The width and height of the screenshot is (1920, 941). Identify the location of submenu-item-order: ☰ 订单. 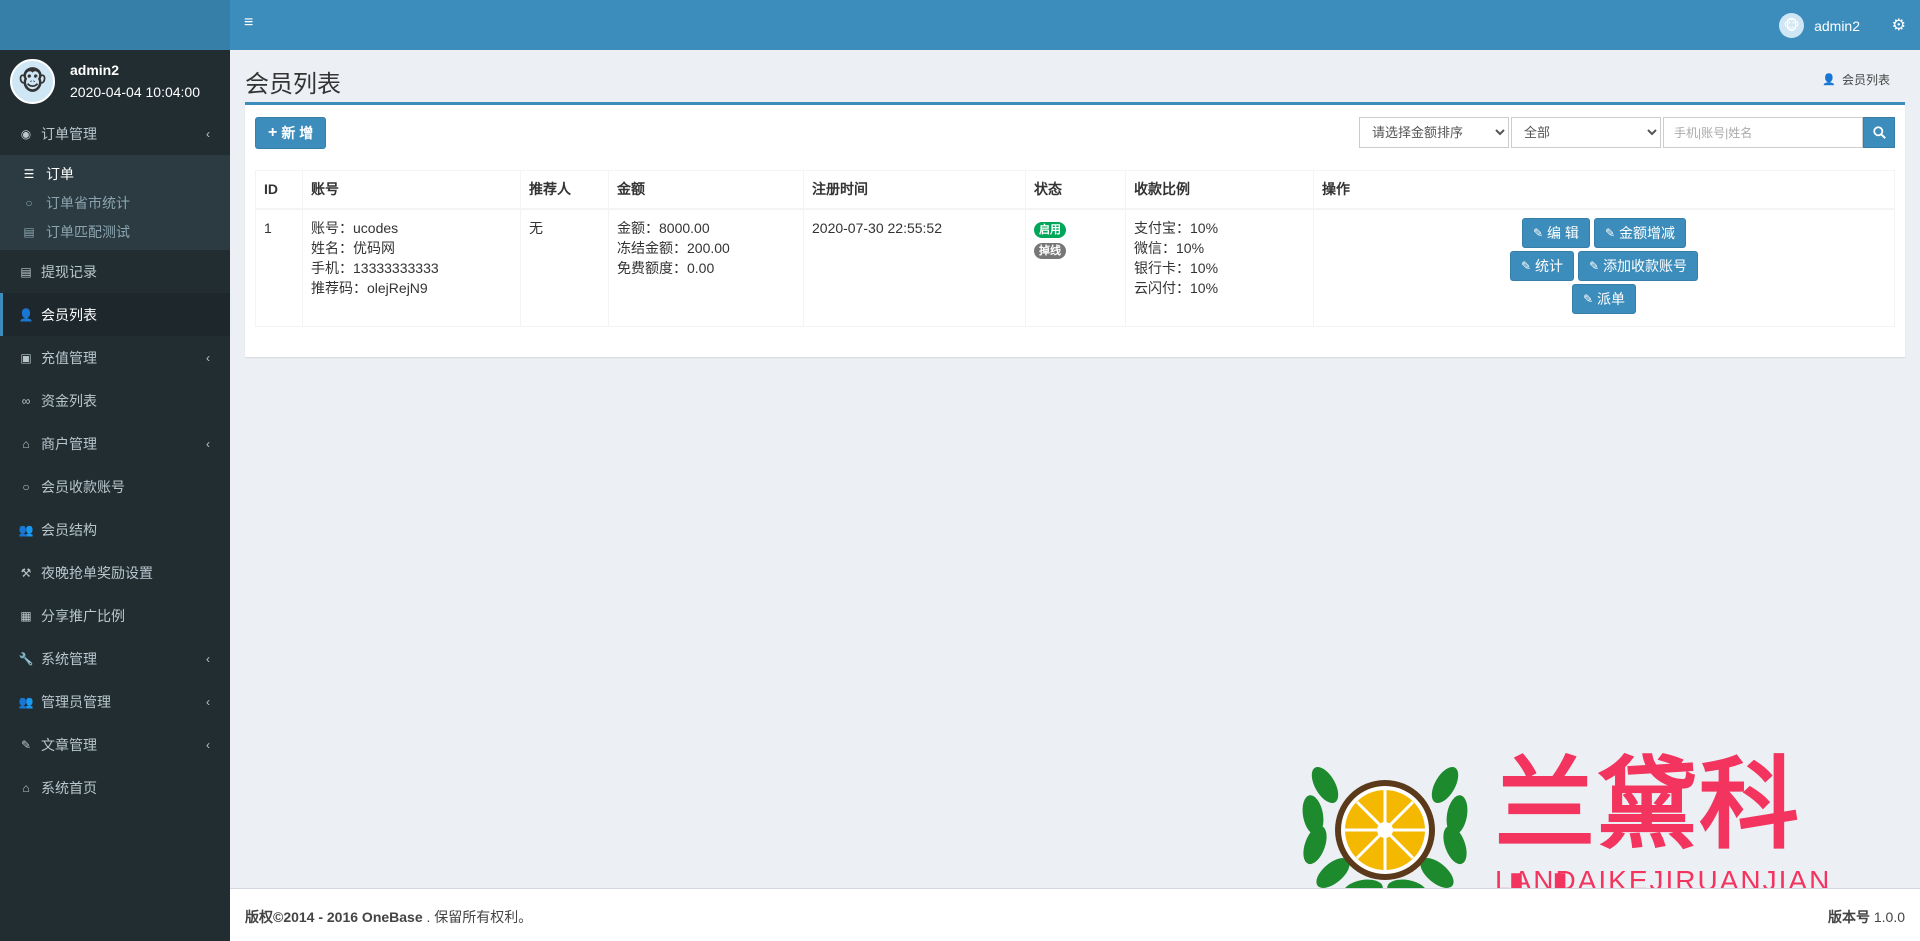
(115, 173).